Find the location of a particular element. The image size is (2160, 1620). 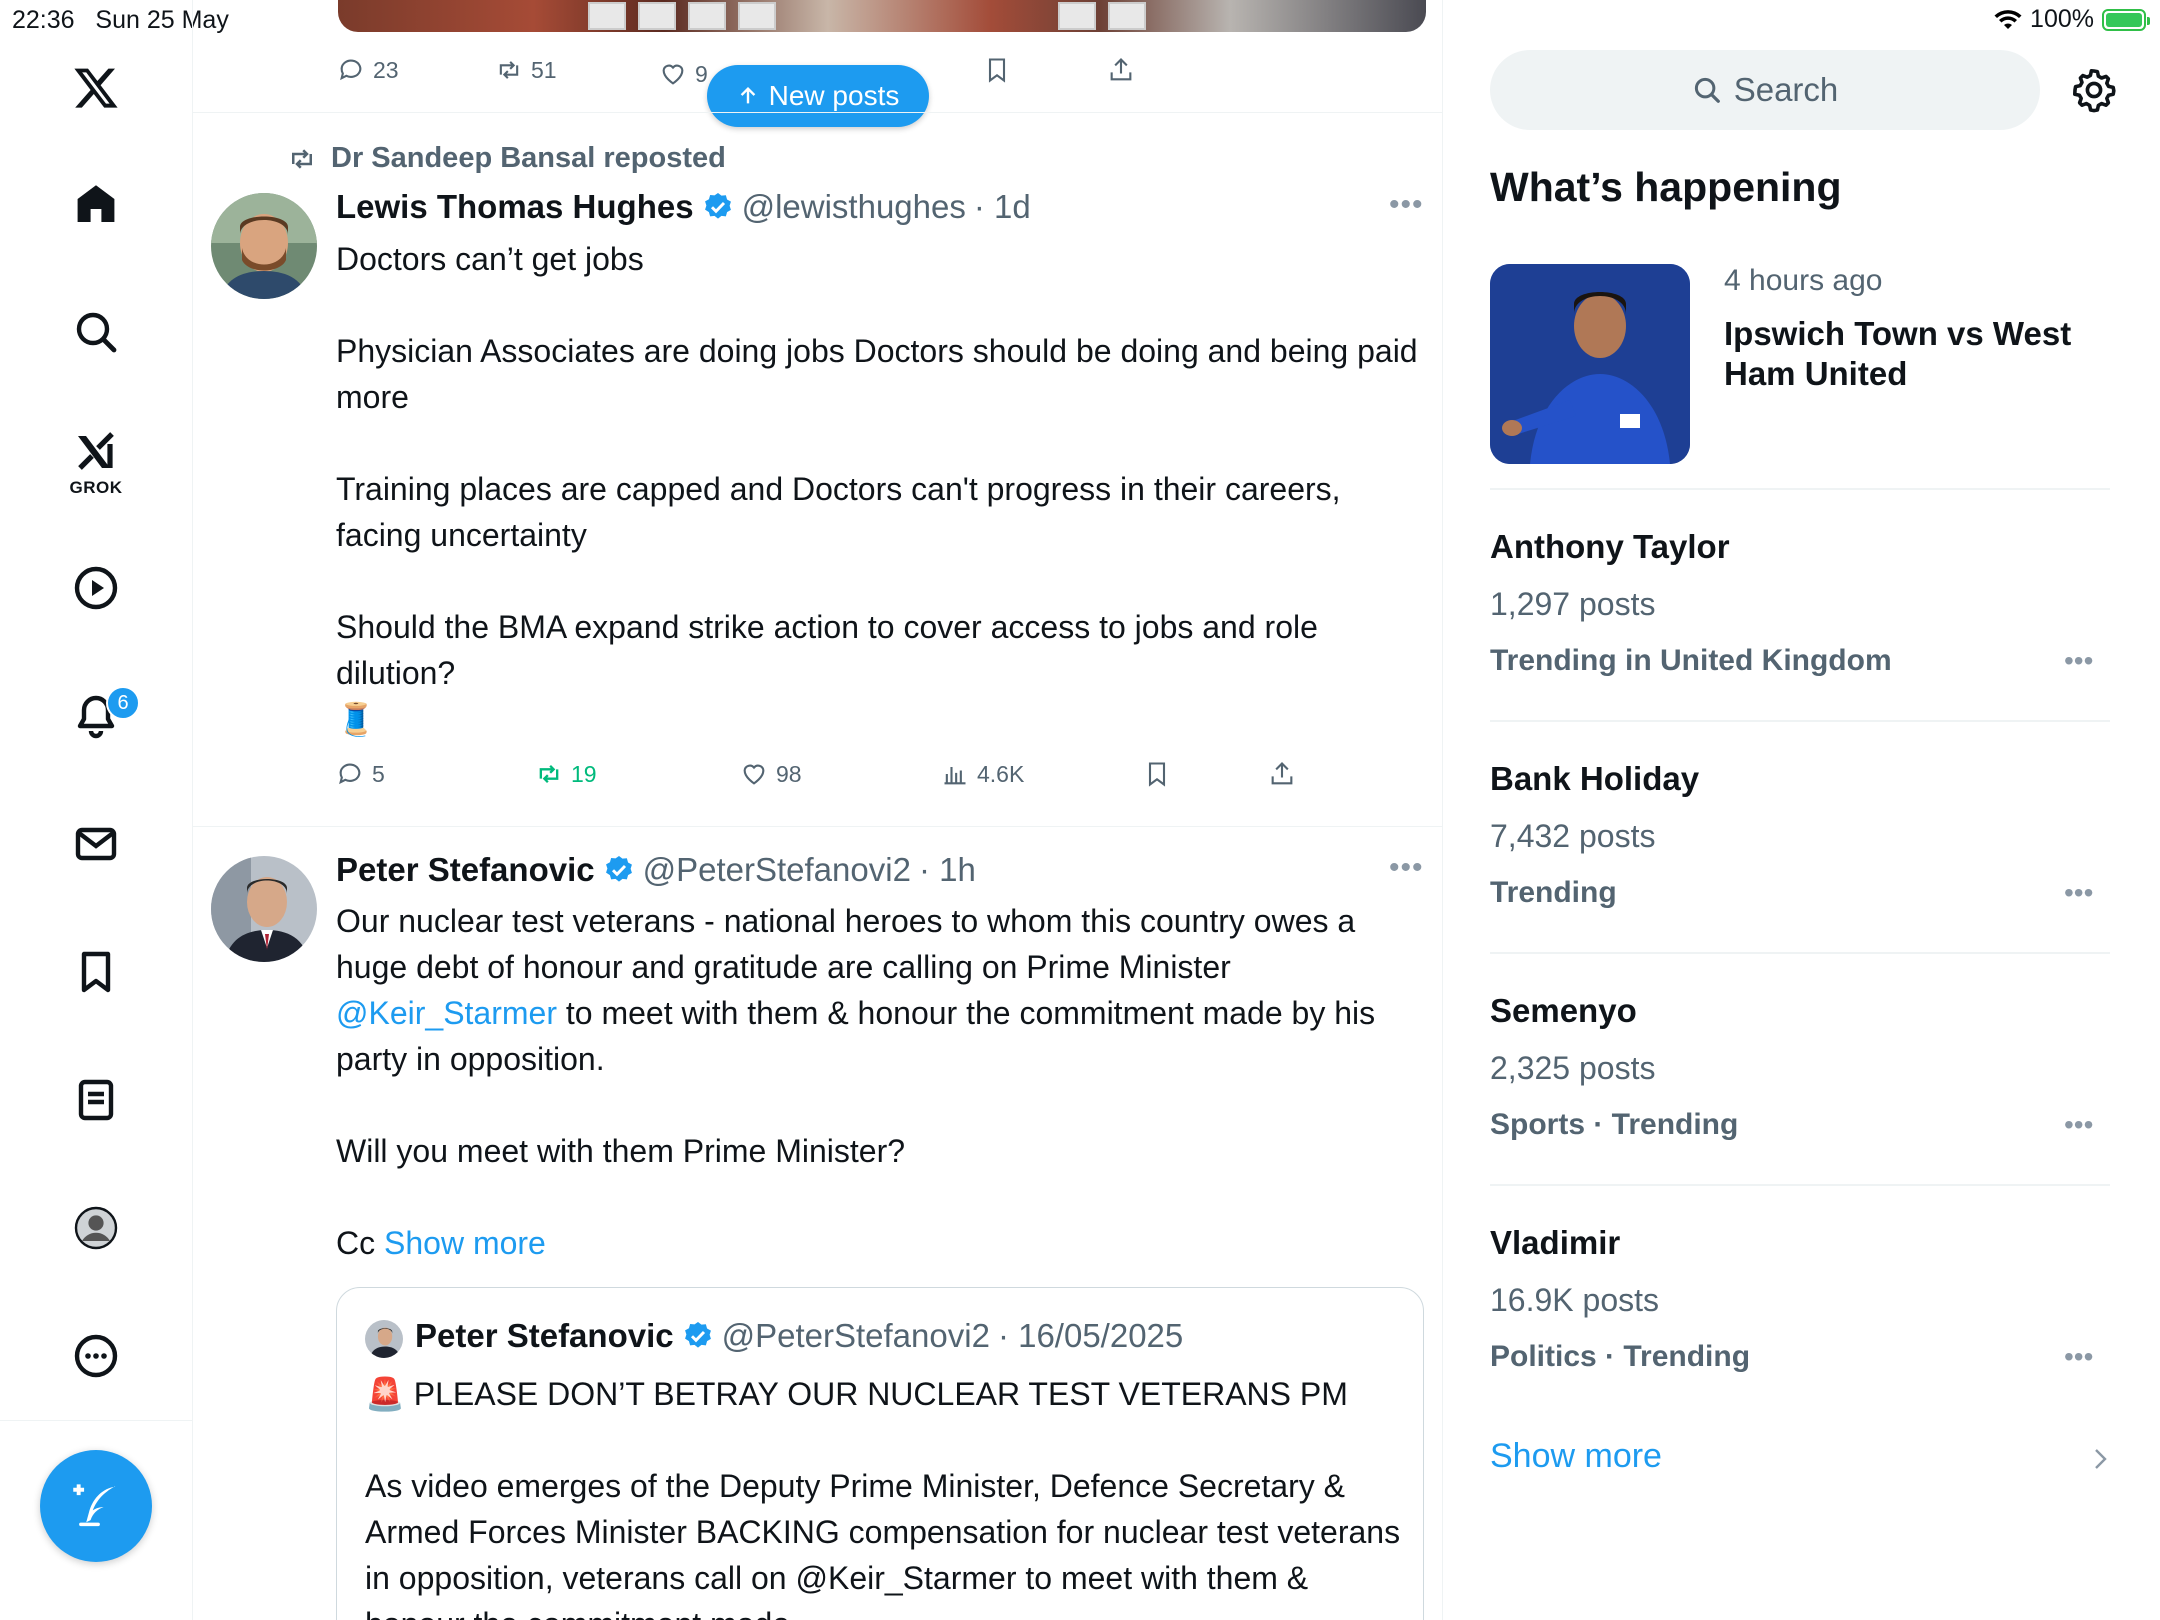

like-count: 9 is located at coordinates (701, 73).